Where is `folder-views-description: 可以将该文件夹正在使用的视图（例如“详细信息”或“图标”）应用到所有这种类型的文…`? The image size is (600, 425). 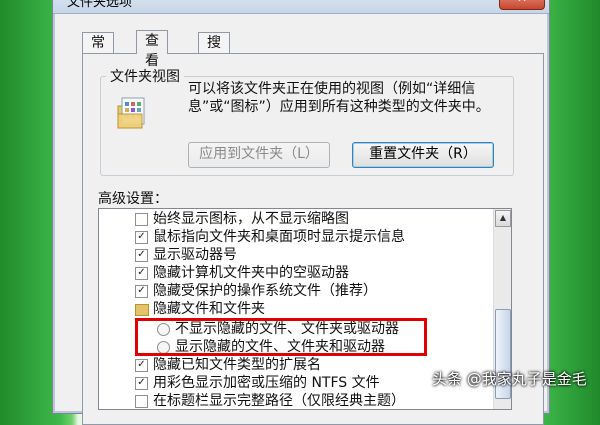
folder-views-description: 可以将该文件夹正在使用的视图（例如“详细信息”或“图标”）应用到所有这种类型的文… is located at coordinates (339, 98).